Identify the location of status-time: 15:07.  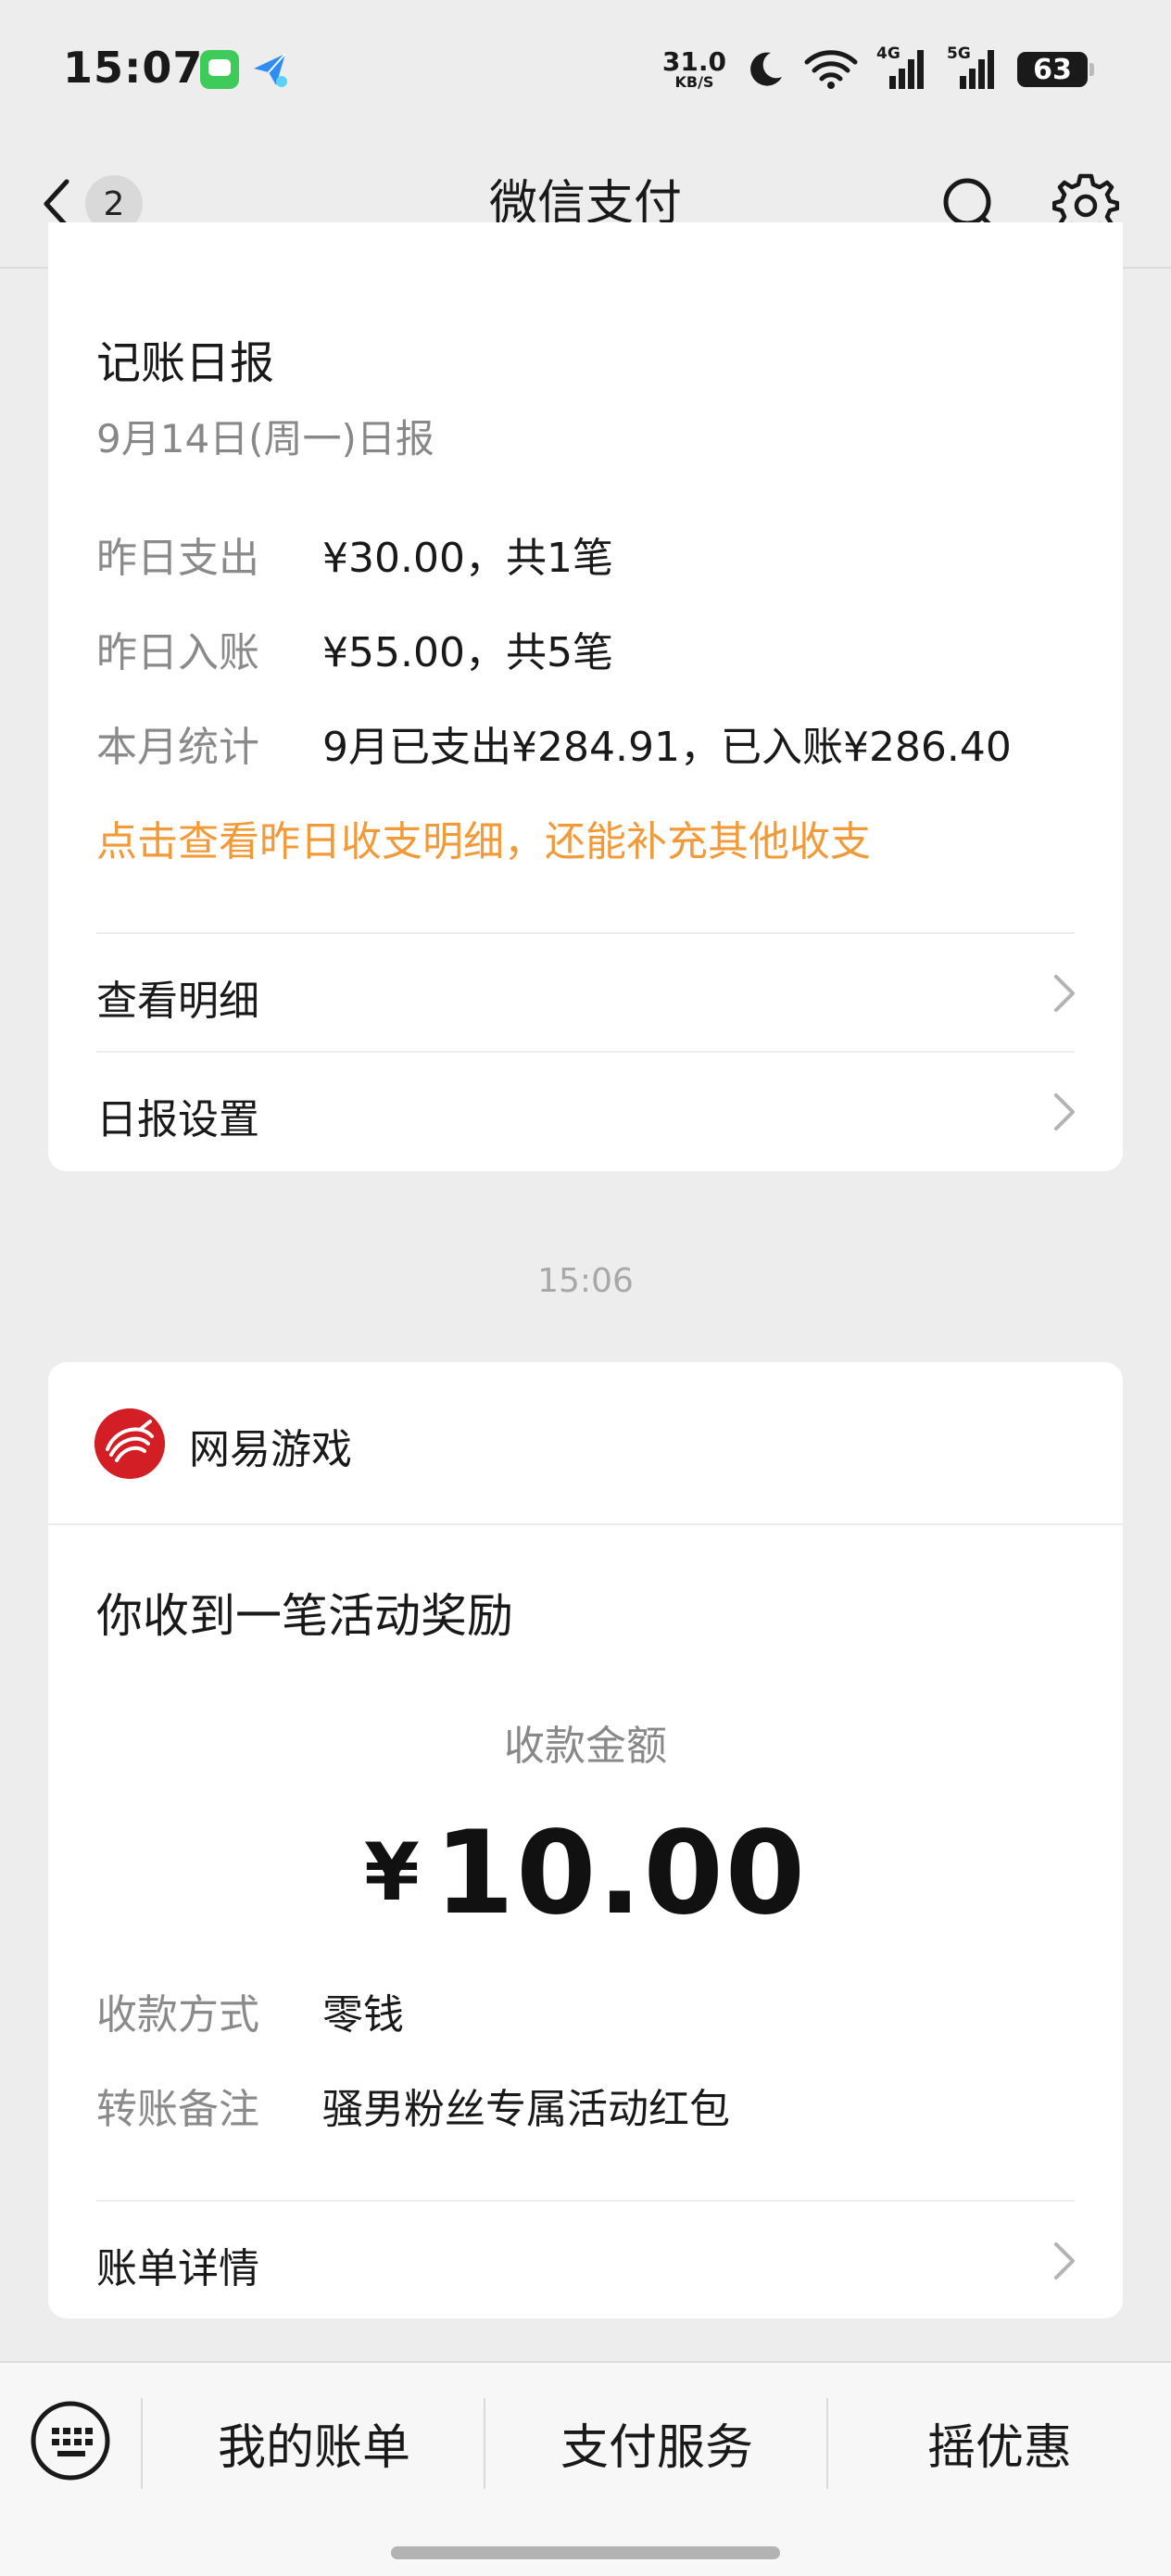
(134, 68).